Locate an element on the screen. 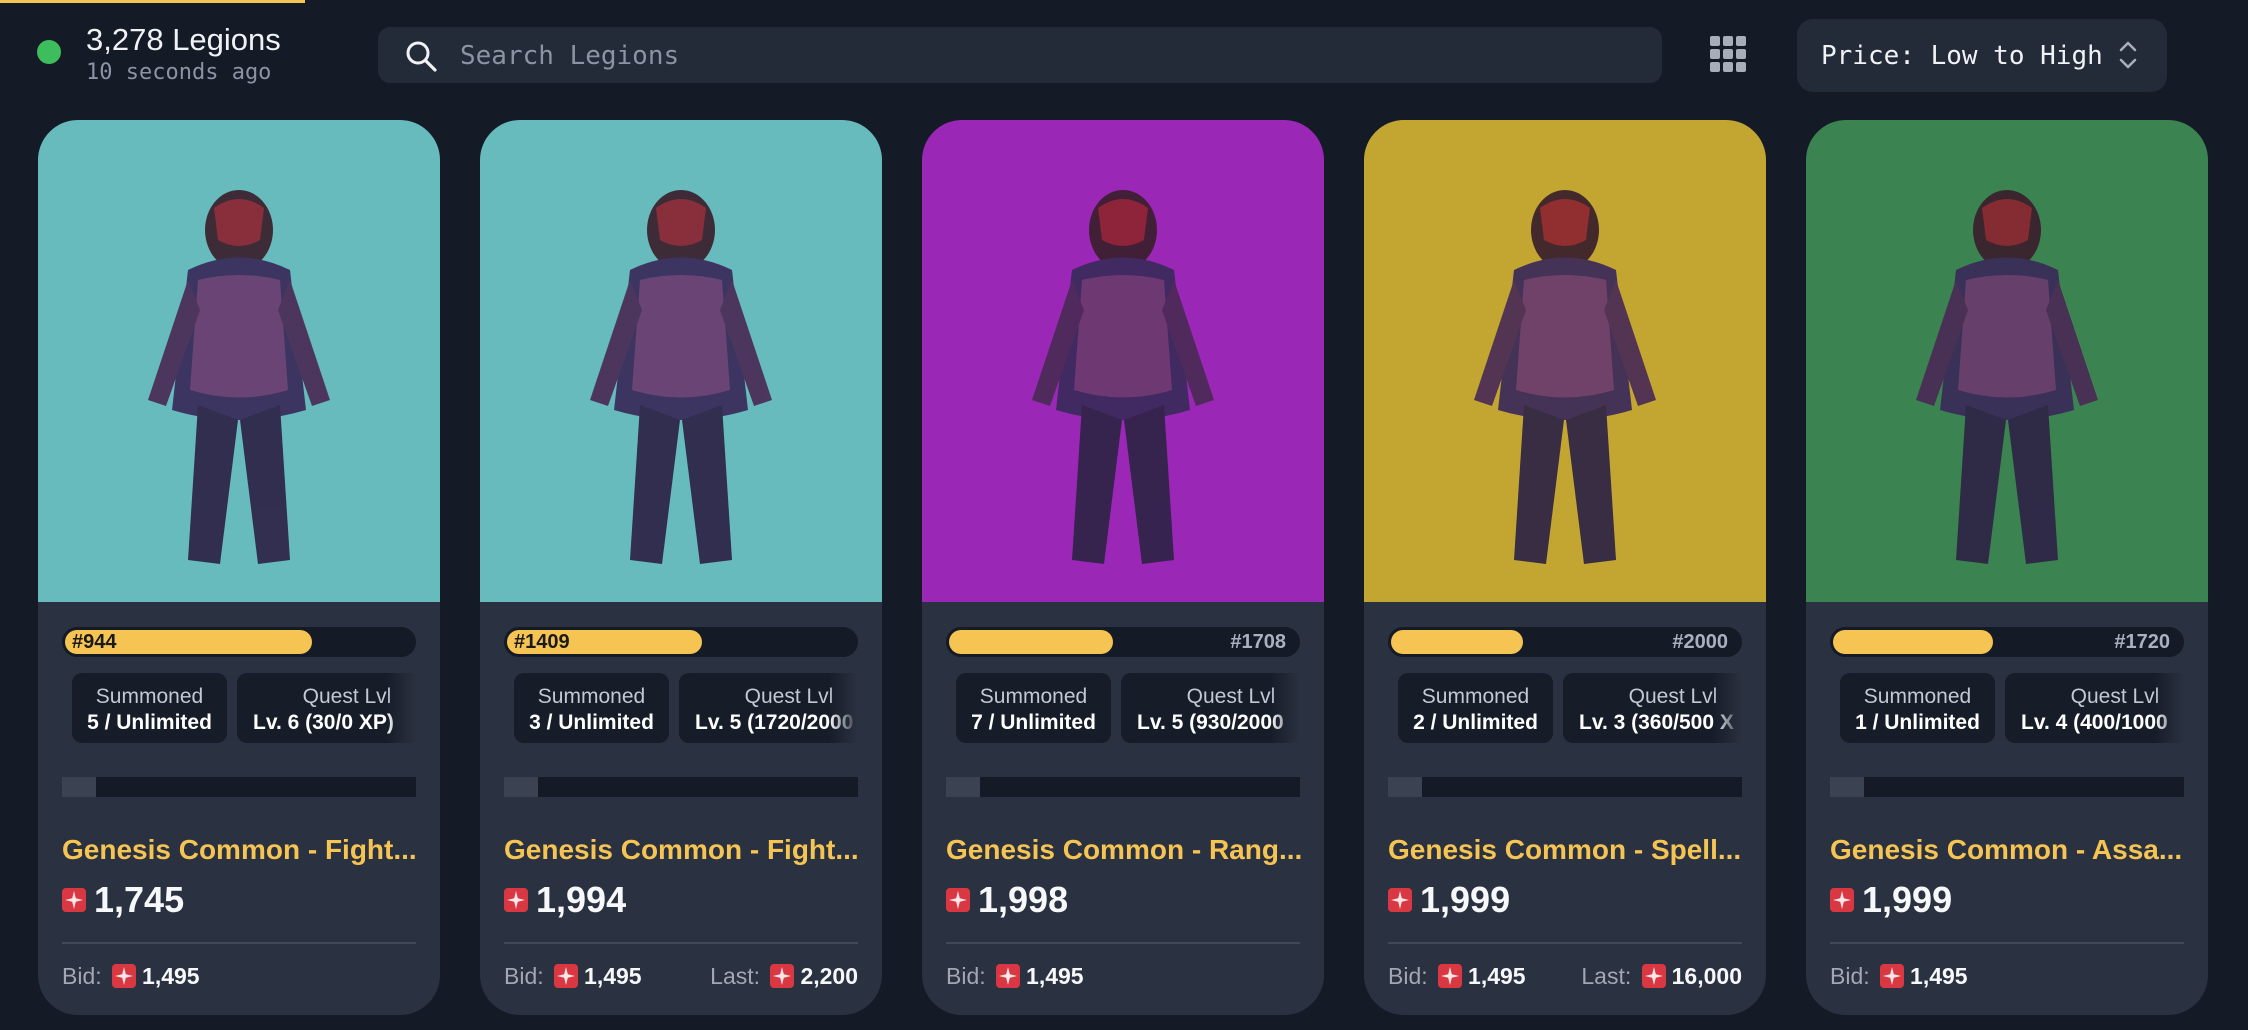 The image size is (2248, 1030). listing-price: 1,998 is located at coordinates (1023, 899).